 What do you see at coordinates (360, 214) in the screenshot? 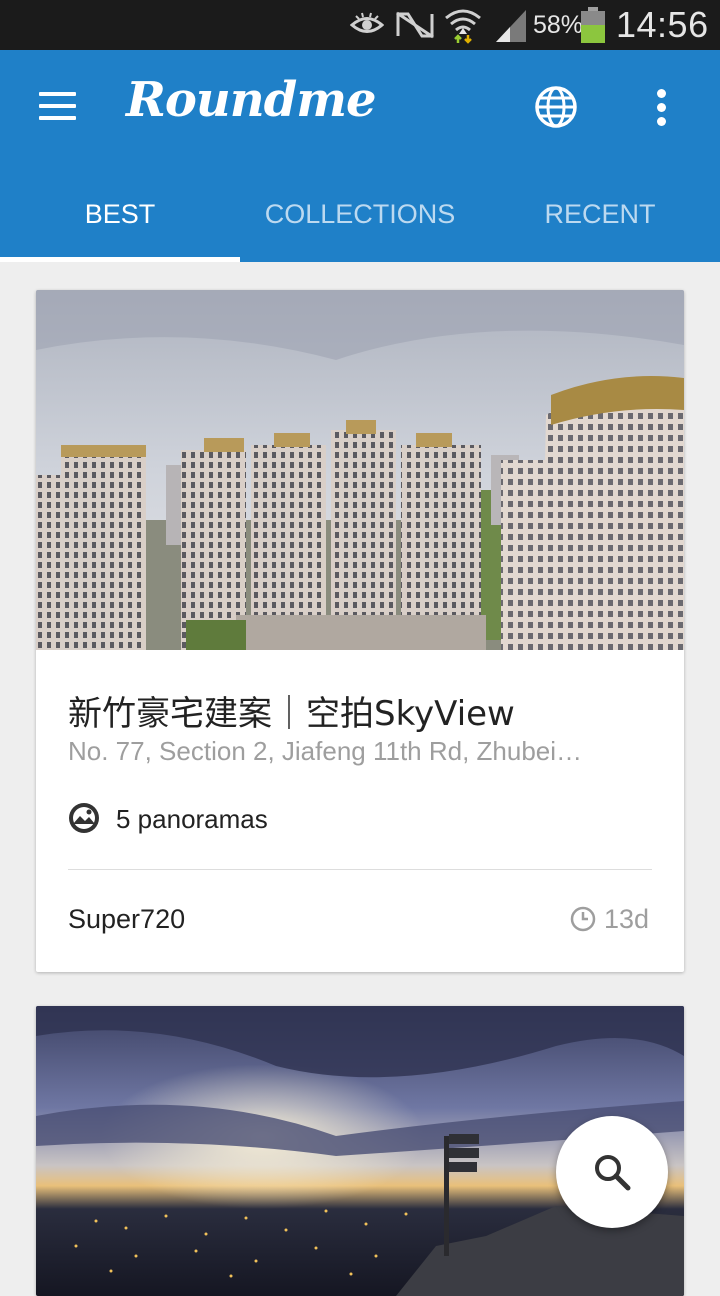
I see `tab-collections-label: COLLECTIONS` at bounding box center [360, 214].